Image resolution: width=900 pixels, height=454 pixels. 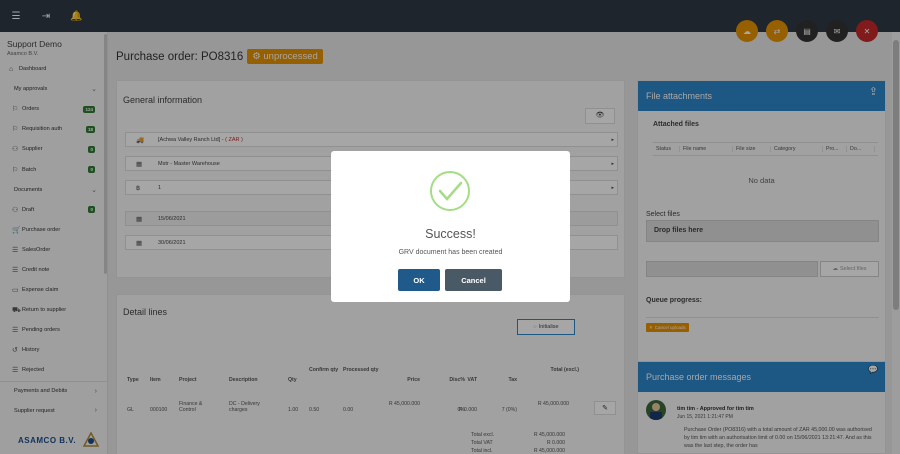 What do you see at coordinates (450, 234) in the screenshot?
I see `dialog-title: Success!` at bounding box center [450, 234].